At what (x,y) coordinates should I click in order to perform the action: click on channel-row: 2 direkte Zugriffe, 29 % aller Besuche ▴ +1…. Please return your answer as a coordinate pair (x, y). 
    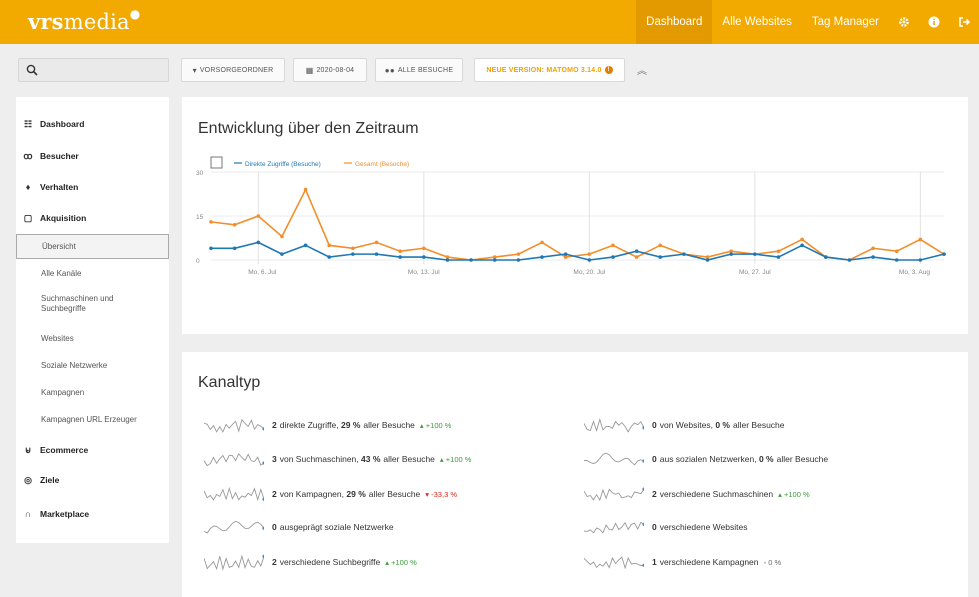
    Looking at the image, I should click on (327, 425).